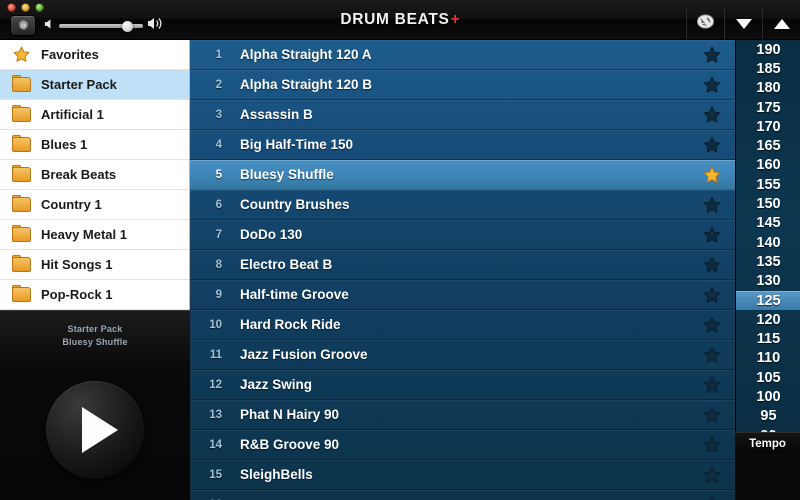 The image size is (800, 500). What do you see at coordinates (290, 444) in the screenshot?
I see `beat-name: R&B Groove 90` at bounding box center [290, 444].